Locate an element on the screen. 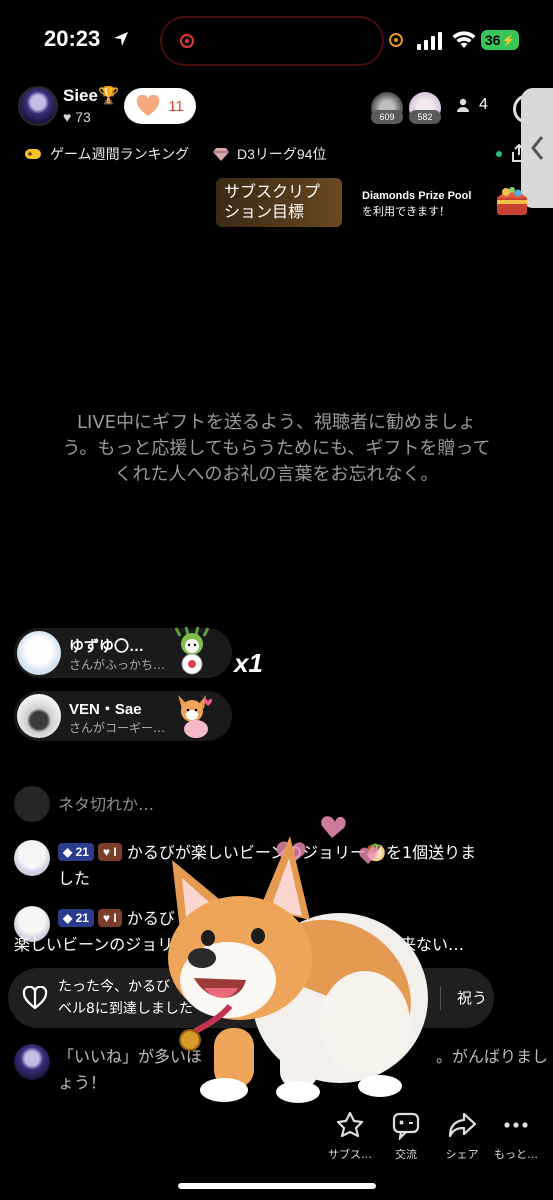 This screenshot has height=1200, width=553. league-link: D3リーグ94位 is located at coordinates (269, 154).